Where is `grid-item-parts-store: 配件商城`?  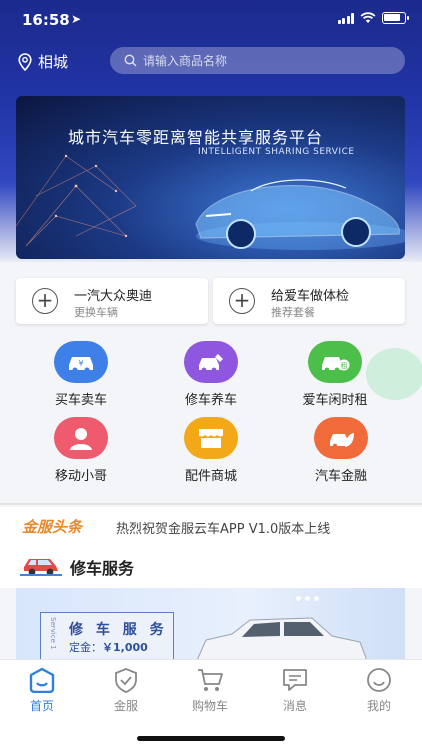
grid-item-parts-store: 配件商城 is located at coordinates (211, 450).